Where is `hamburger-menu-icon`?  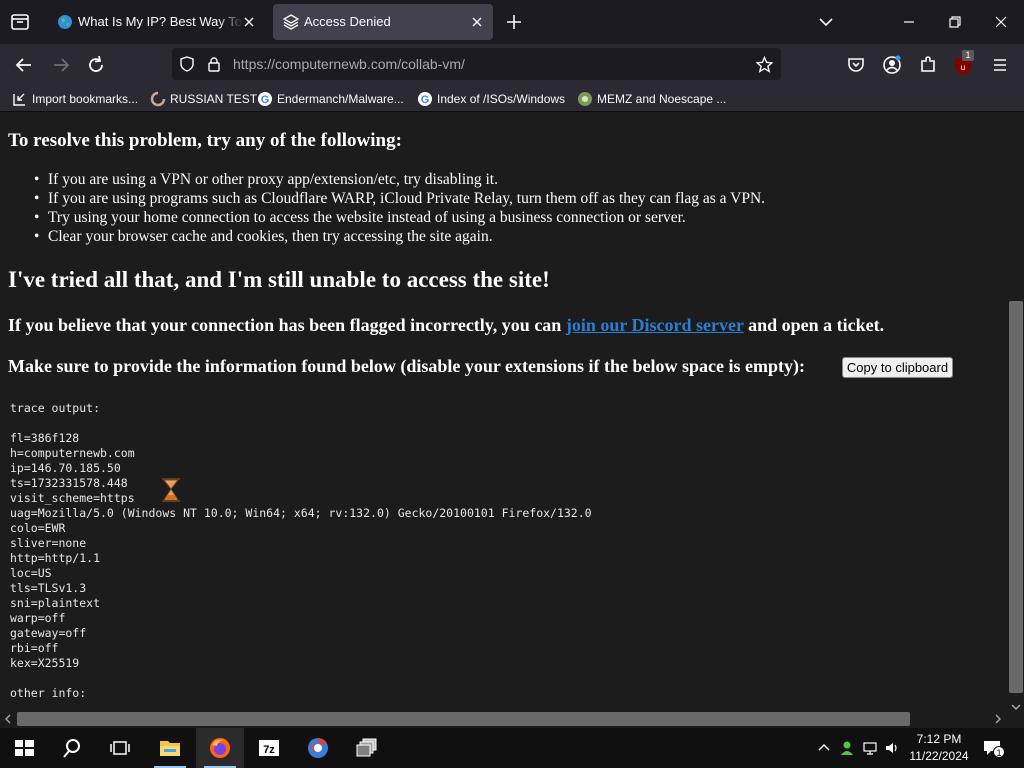 hamburger-menu-icon is located at coordinates (1000, 65).